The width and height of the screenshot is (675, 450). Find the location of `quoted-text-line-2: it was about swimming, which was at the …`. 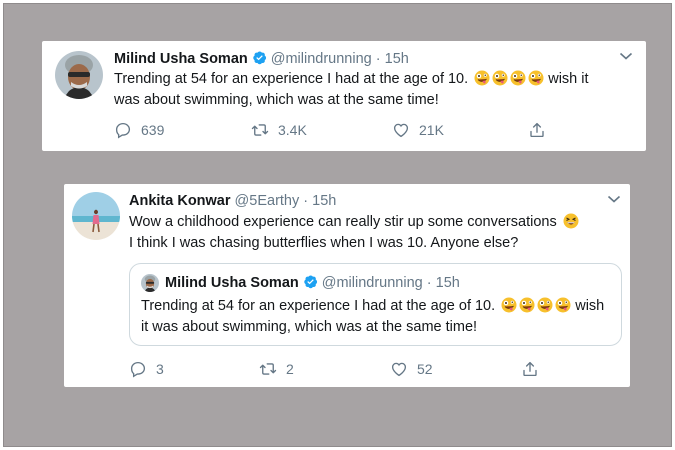

quoted-text-line-2: it was about swimming, which was at the … is located at coordinates (309, 327).